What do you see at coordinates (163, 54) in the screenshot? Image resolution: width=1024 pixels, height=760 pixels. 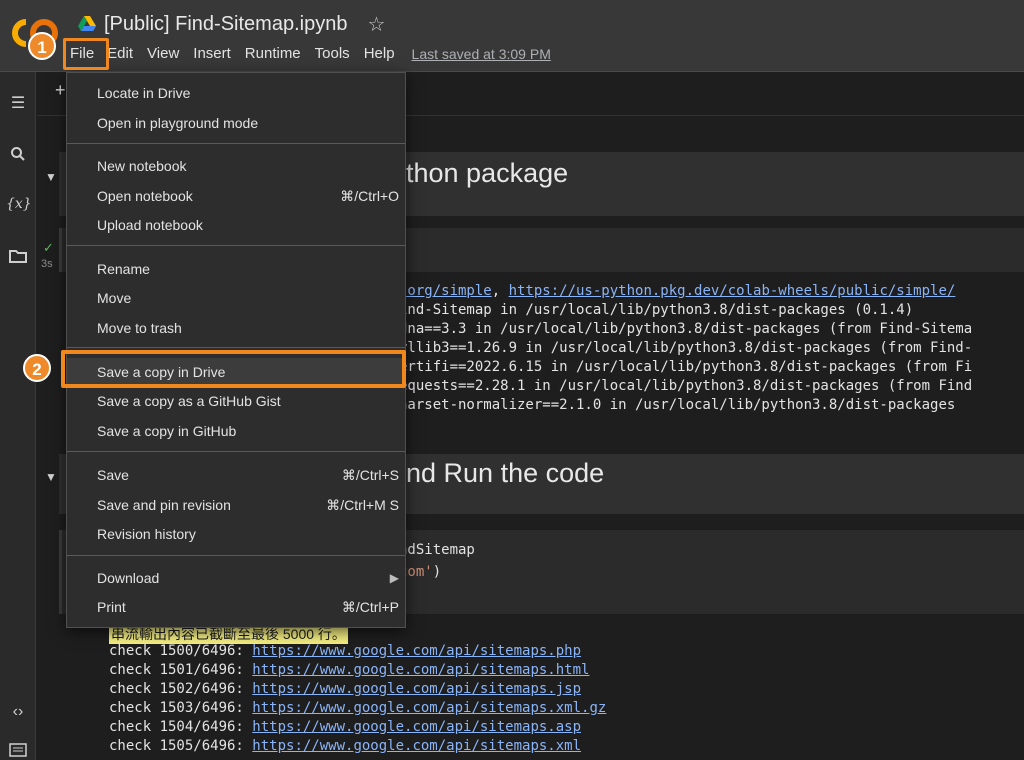 I see `menu-view: View` at bounding box center [163, 54].